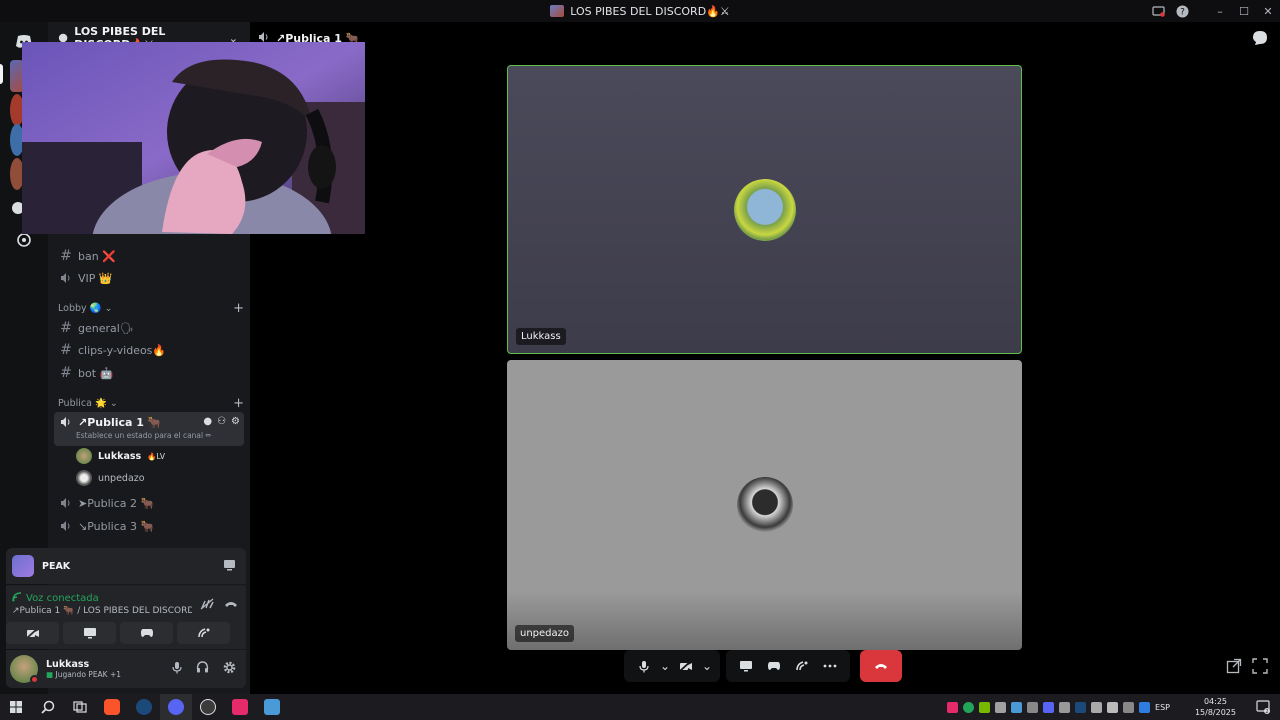 The width and height of the screenshot is (1280, 720). I want to click on disconnect-icon, so click(231, 605).